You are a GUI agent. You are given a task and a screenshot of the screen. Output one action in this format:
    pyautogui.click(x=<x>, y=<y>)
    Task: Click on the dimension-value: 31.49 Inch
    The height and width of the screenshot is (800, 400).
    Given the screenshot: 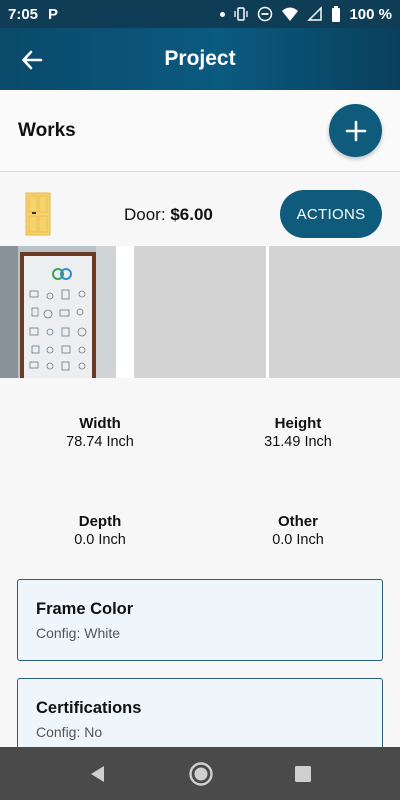 What is the action you would take?
    pyautogui.click(x=298, y=442)
    